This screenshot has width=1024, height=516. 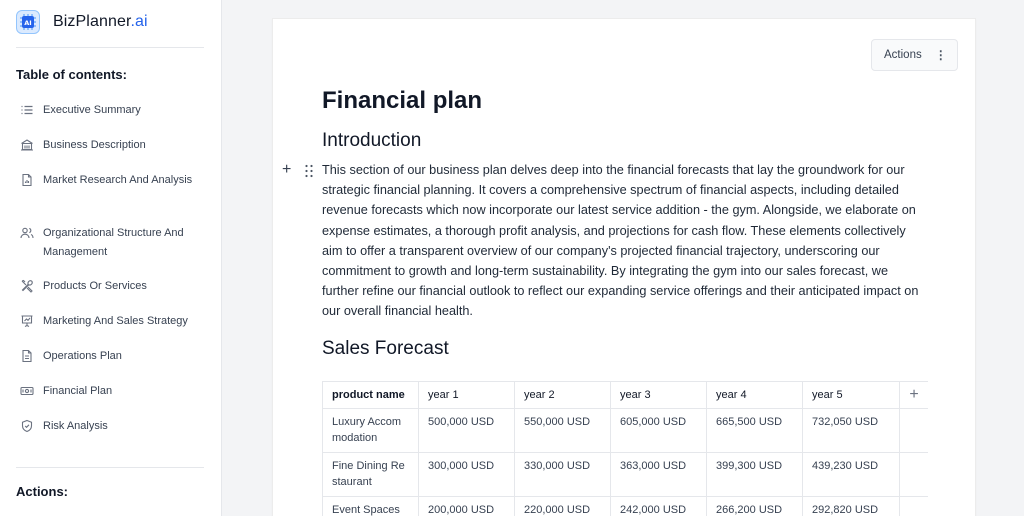 What do you see at coordinates (111, 364) in the screenshot?
I see `toc-item-operations-plan: Operations Plan` at bounding box center [111, 364].